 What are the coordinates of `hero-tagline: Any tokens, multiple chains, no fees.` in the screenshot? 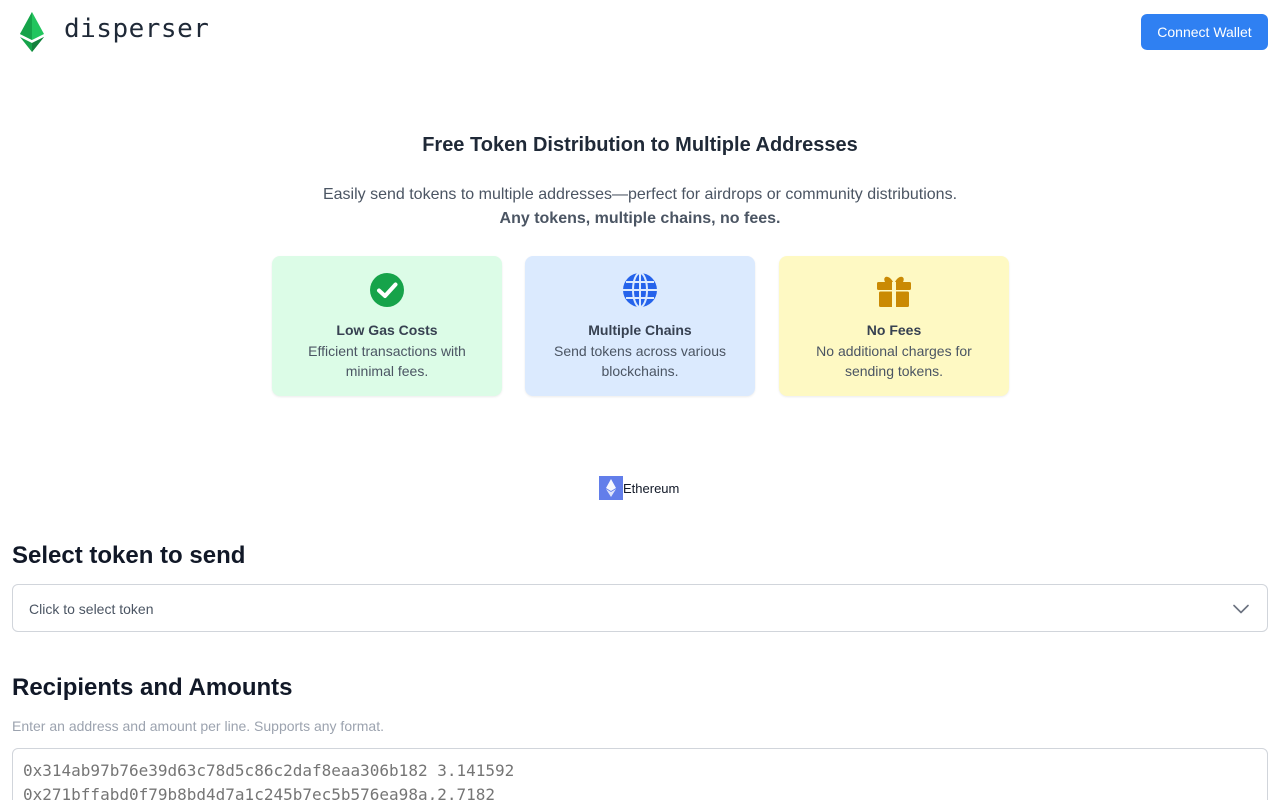 It's located at (640, 218).